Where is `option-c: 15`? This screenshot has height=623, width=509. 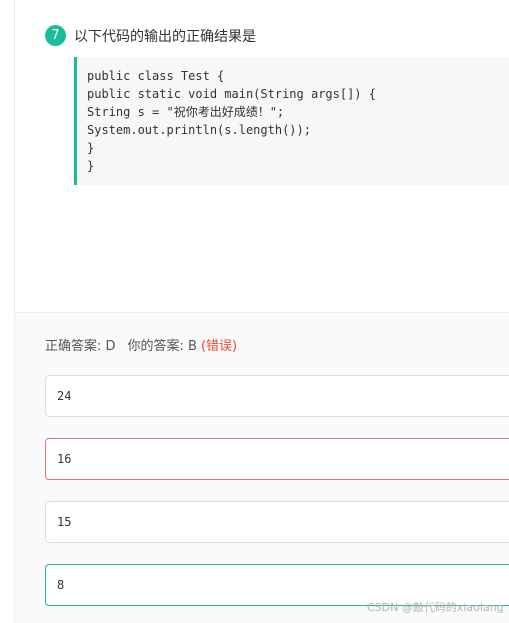
option-c: 15 is located at coordinates (277, 522).